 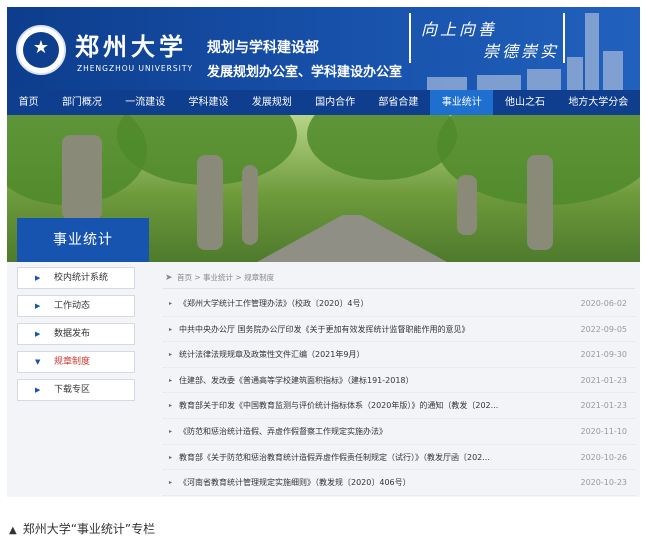 I want to click on department-subtitle: 发展规划办公室、学科建设办公室, so click(x=305, y=72).